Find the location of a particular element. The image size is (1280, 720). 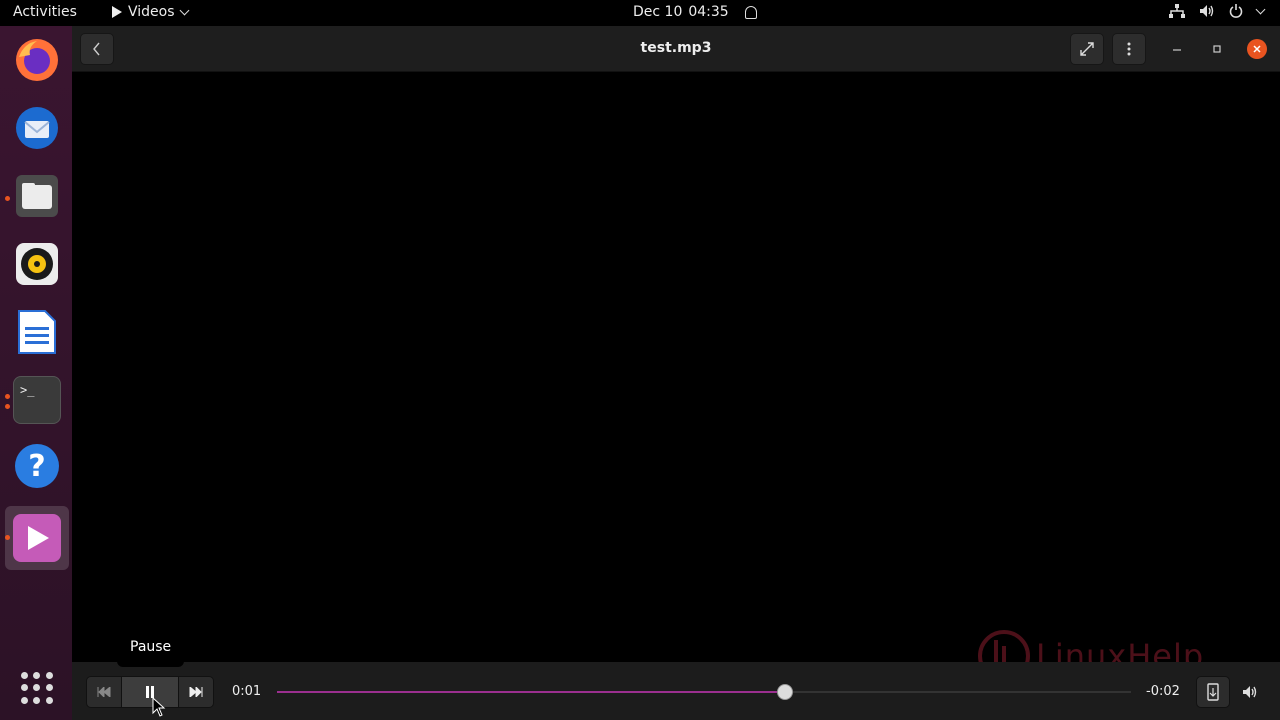

pause-tooltip: Pause is located at coordinates (151, 647).